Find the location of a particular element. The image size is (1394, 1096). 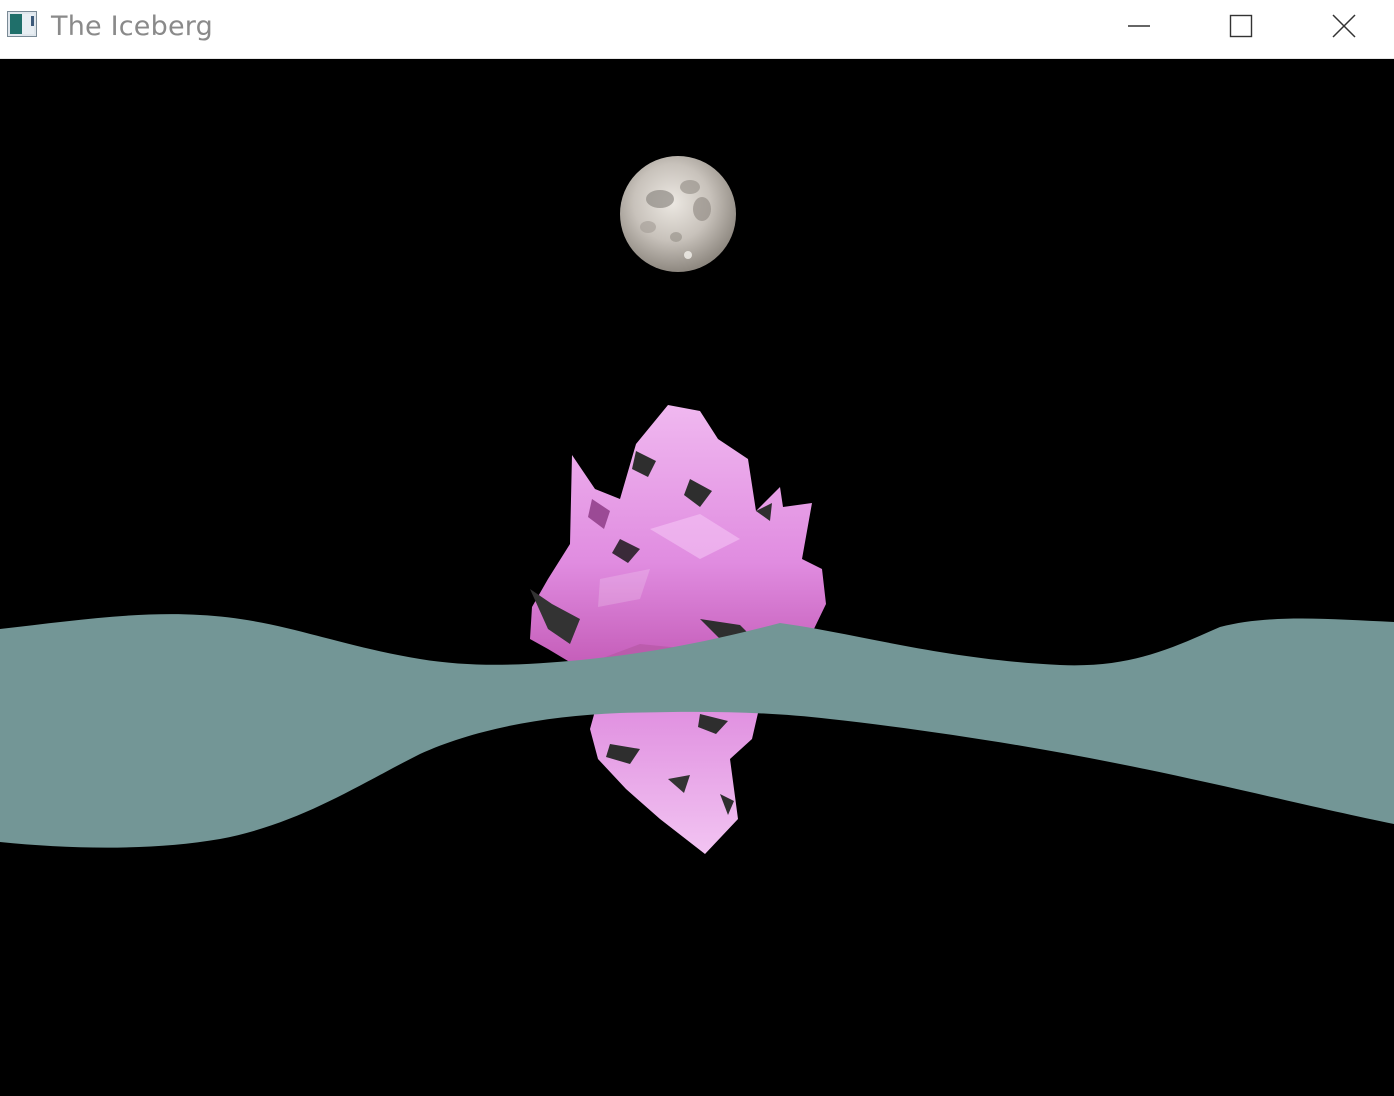

moon is located at coordinates (678, 214).